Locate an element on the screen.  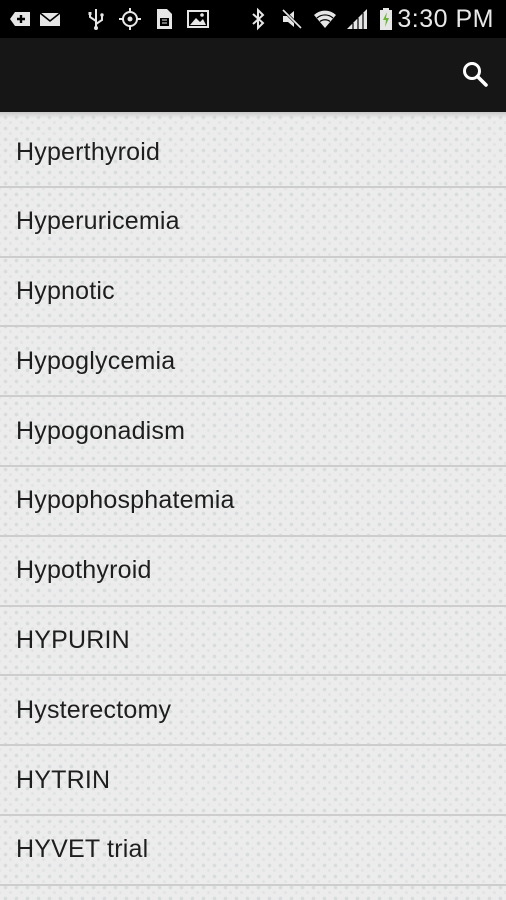
signal-icon is located at coordinates (357, 19).